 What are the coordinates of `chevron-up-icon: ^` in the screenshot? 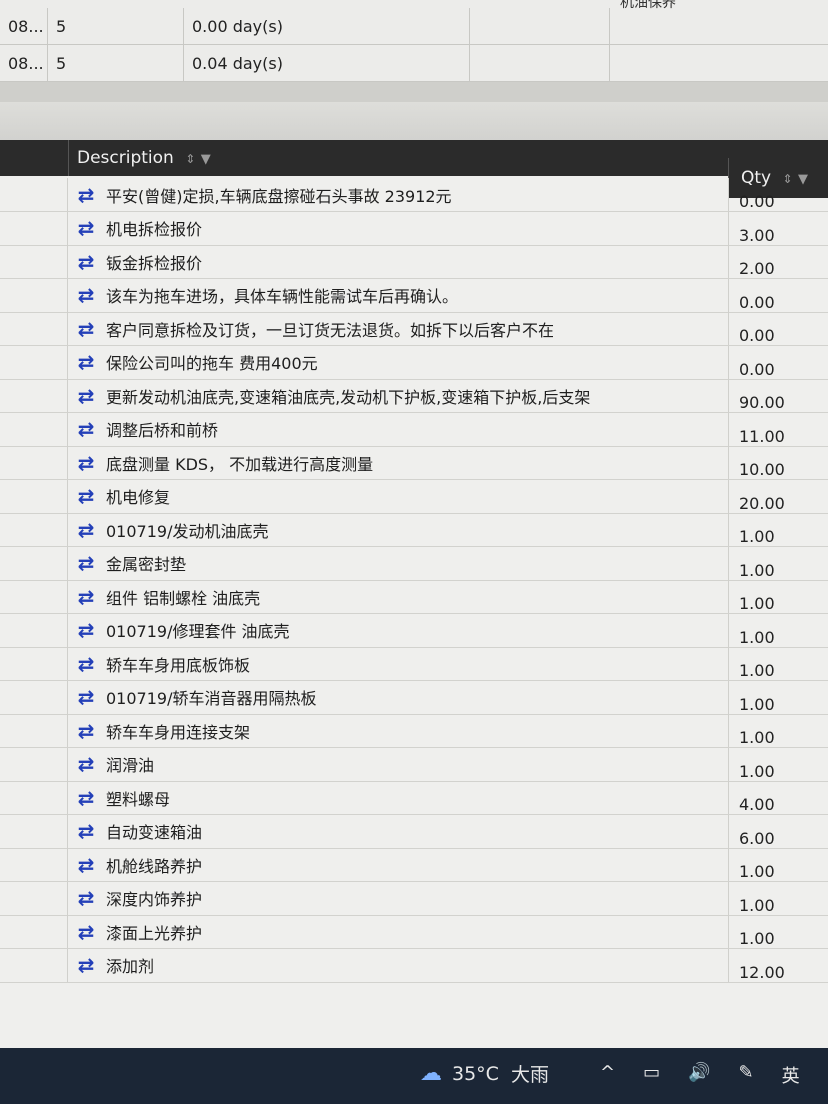 It's located at (607, 1075).